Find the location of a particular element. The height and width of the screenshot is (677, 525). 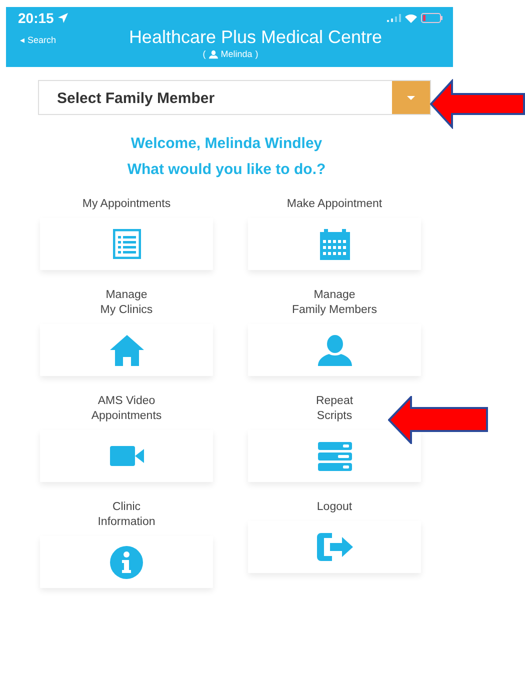

calendar-icon is located at coordinates (335, 244).